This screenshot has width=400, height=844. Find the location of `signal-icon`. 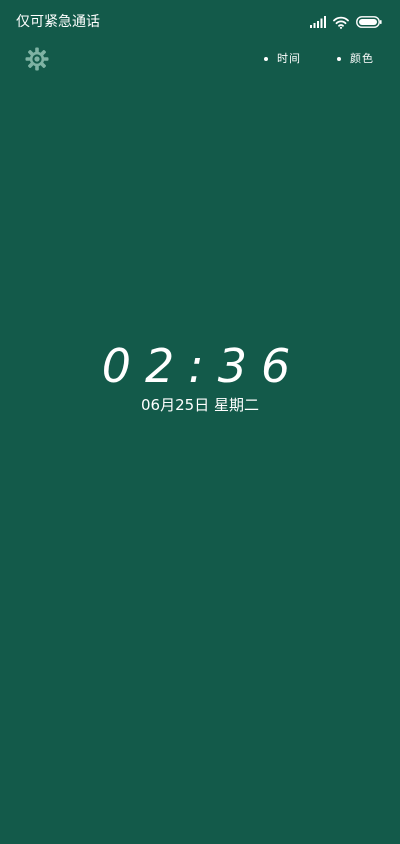

signal-icon is located at coordinates (318, 22).